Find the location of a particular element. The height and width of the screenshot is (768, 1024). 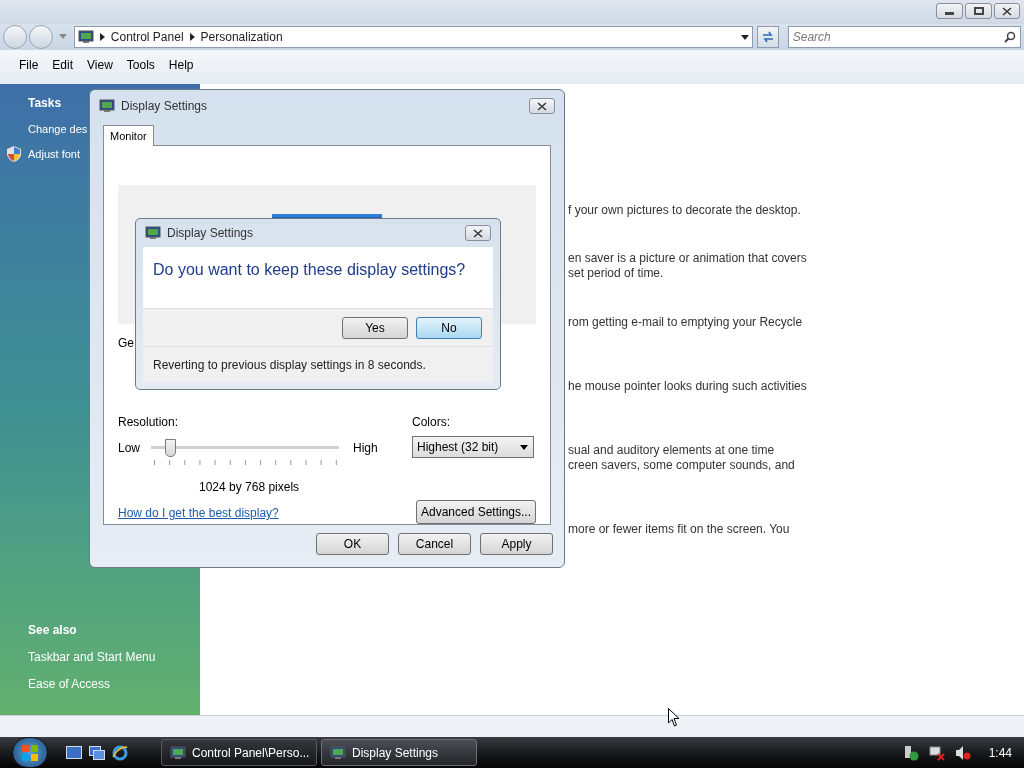

description-text: more or fewer items fit on the screen. You is located at coordinates (679, 529).